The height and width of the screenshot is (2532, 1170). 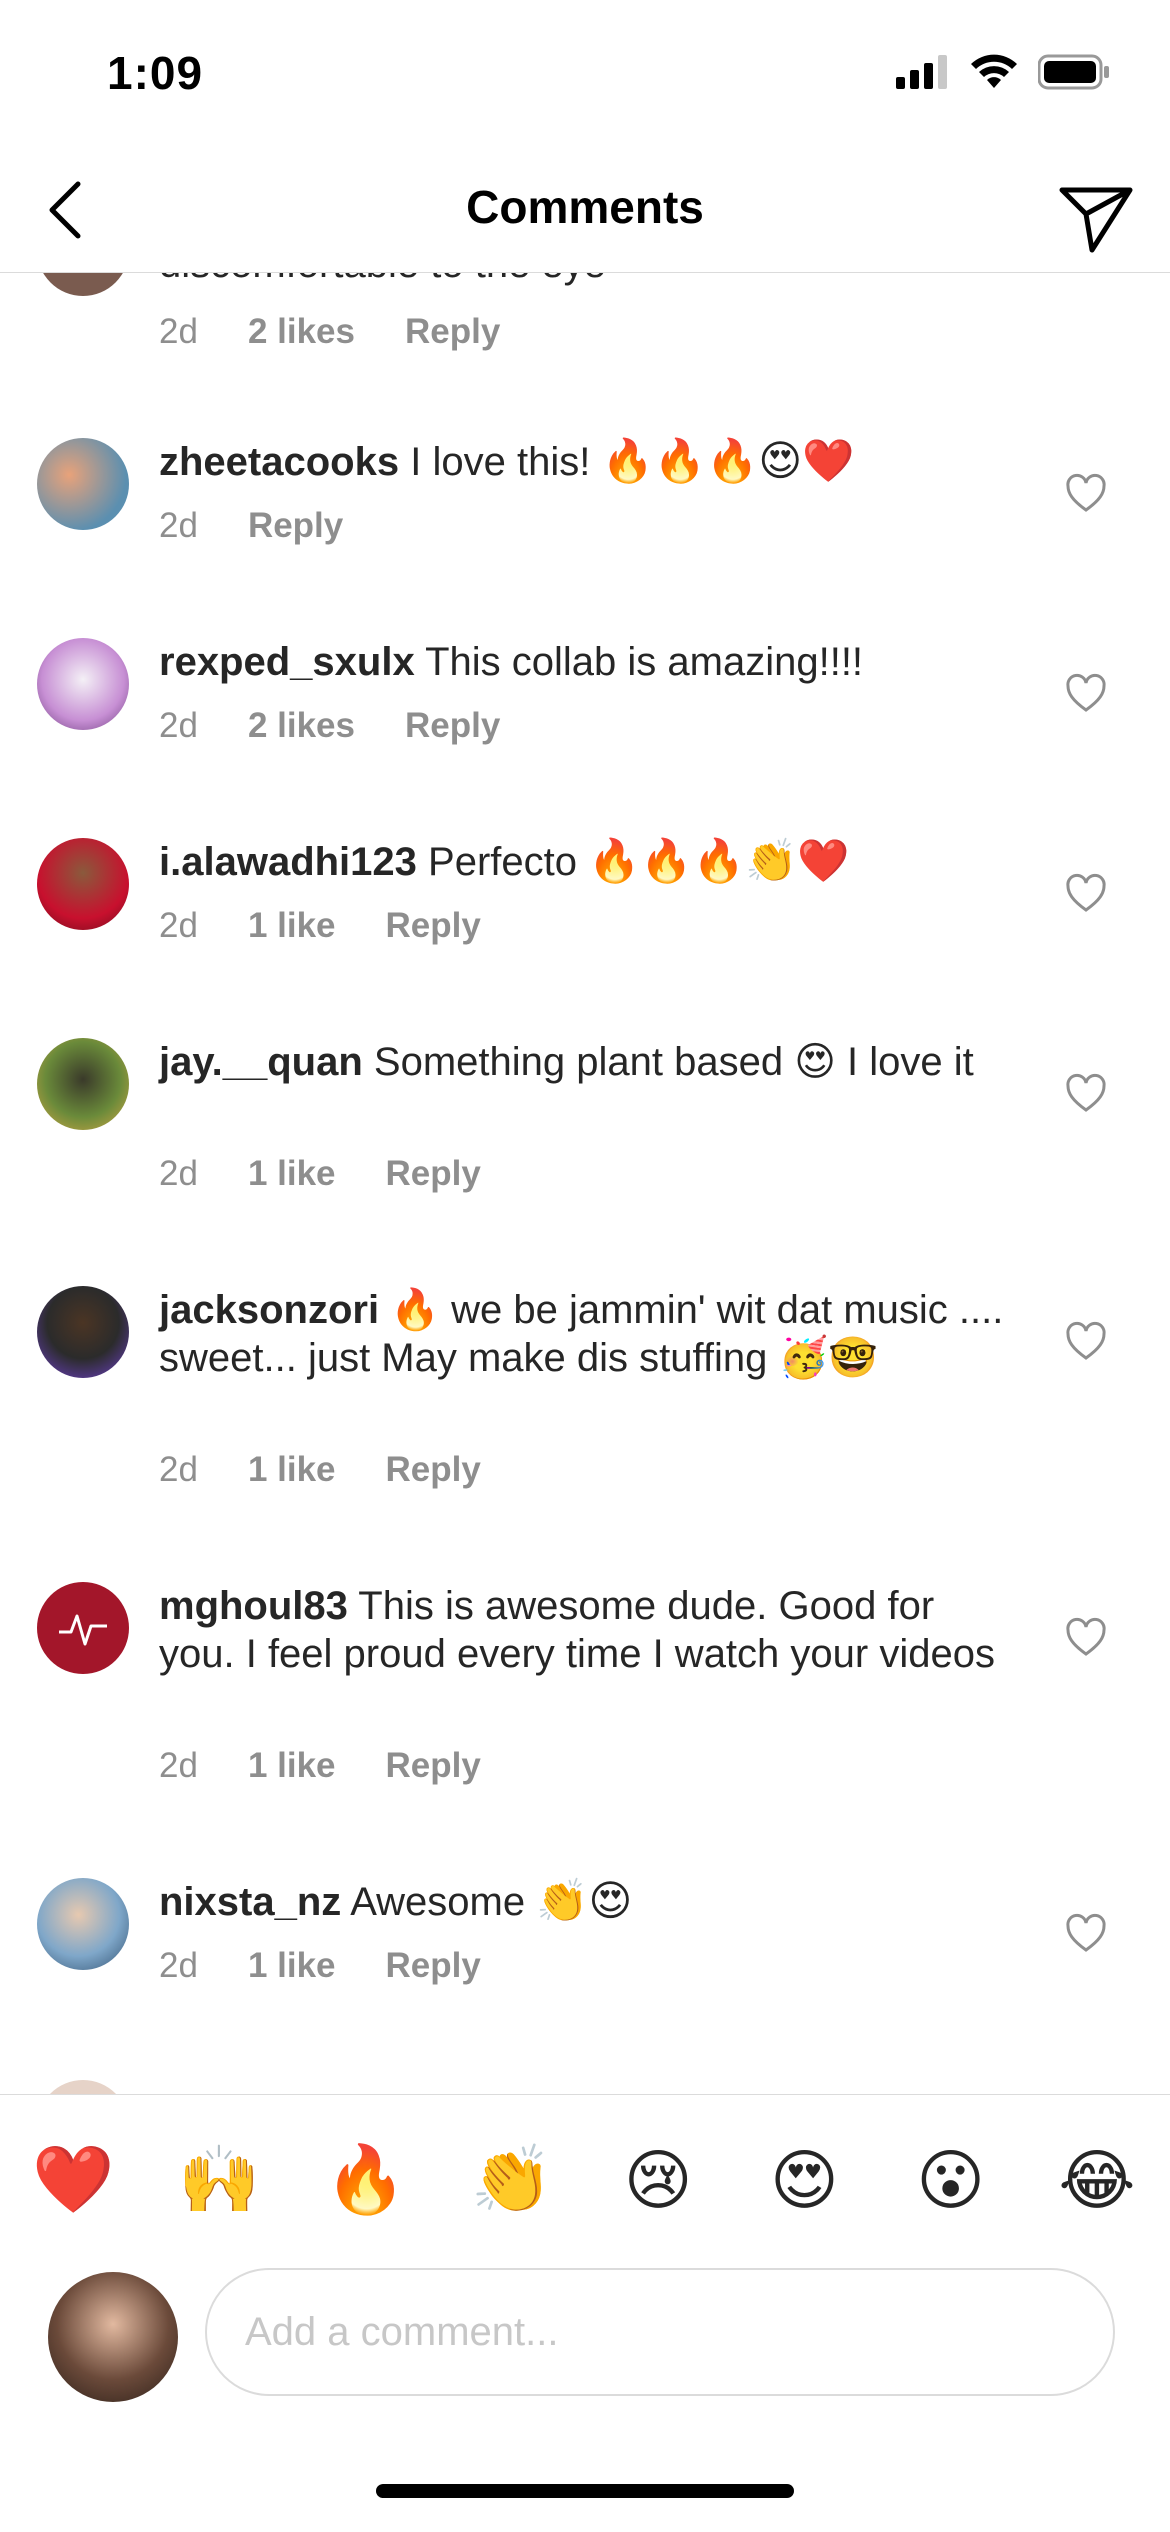 I want to click on comments-header: Comments, so click(x=585, y=211).